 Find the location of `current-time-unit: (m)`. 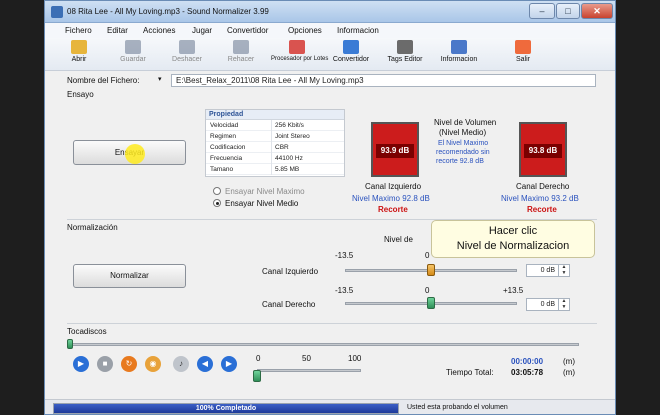

current-time-unit: (m) is located at coordinates (569, 361).